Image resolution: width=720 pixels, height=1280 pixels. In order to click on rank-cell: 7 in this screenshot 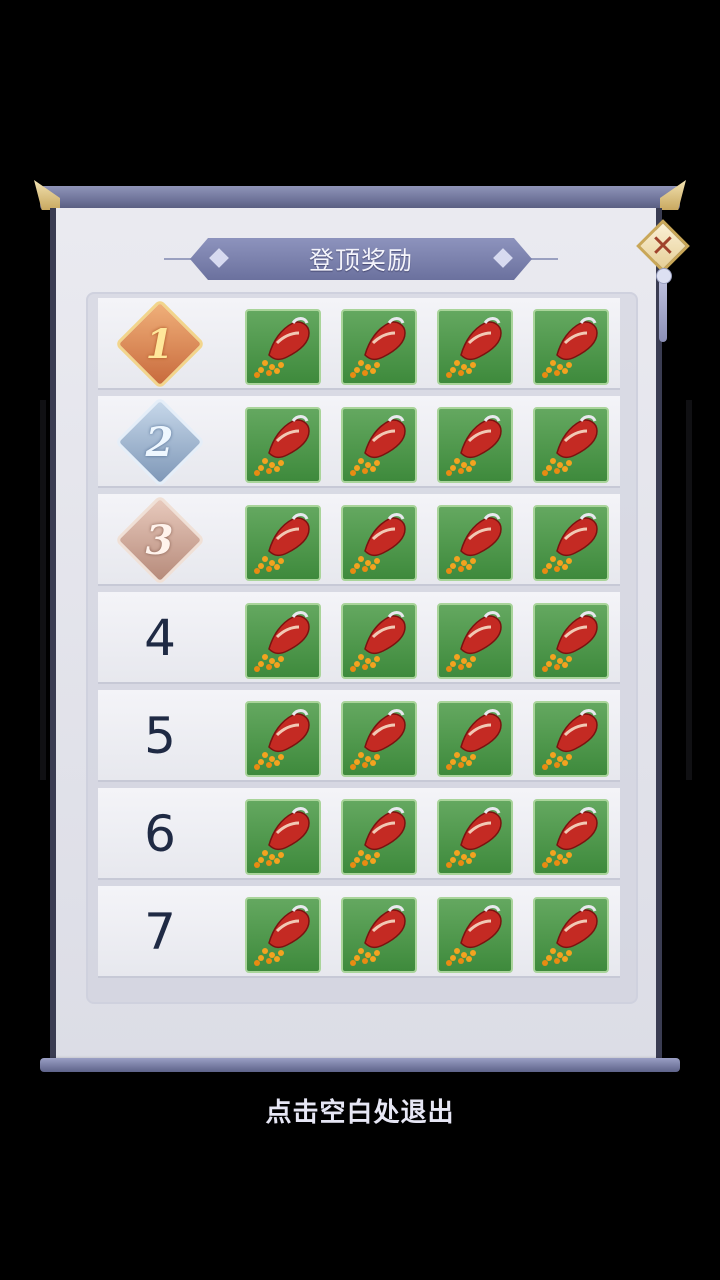, I will do `click(160, 932)`.